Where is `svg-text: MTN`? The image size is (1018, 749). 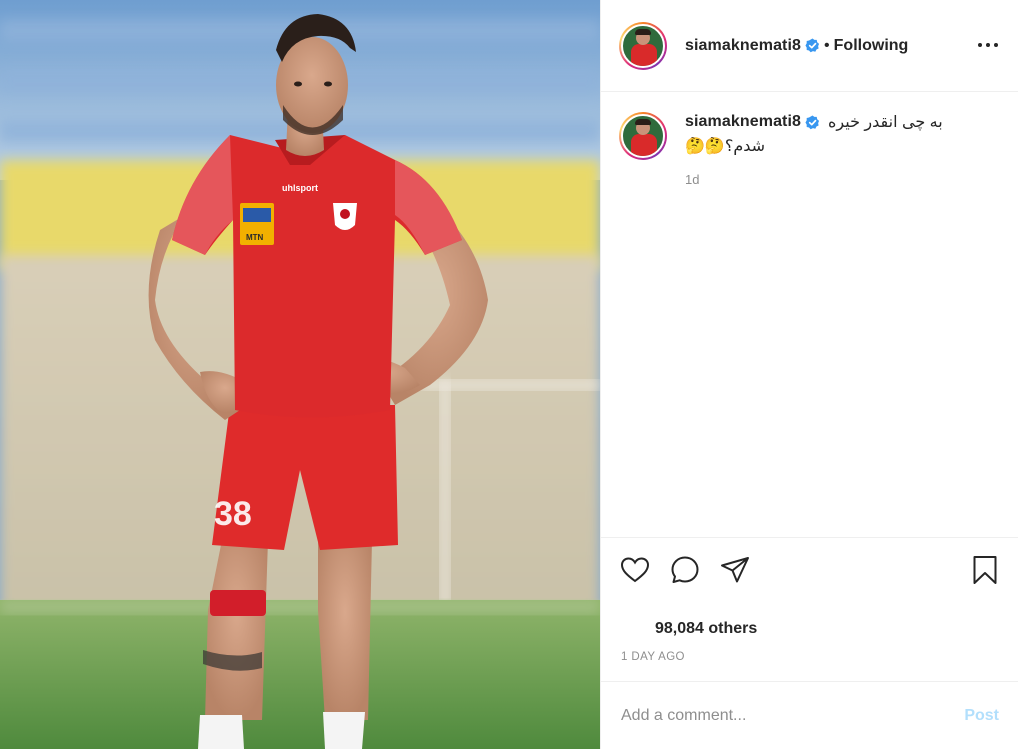 svg-text: MTN is located at coordinates (255, 237).